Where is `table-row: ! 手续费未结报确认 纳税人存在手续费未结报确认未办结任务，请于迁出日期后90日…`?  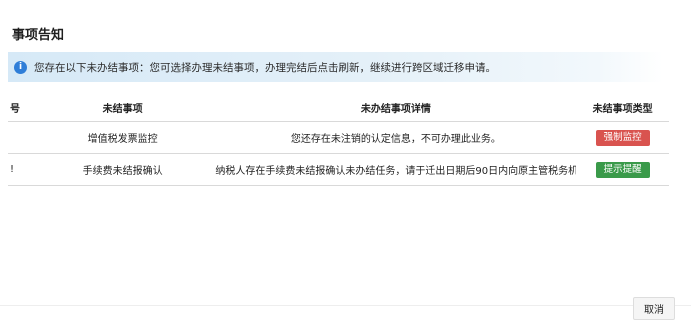 table-row: ! 手续费未结报确认 纳税人存在手续费未结报确认未办结任务，请于迁出日期后90日… is located at coordinates (338, 170).